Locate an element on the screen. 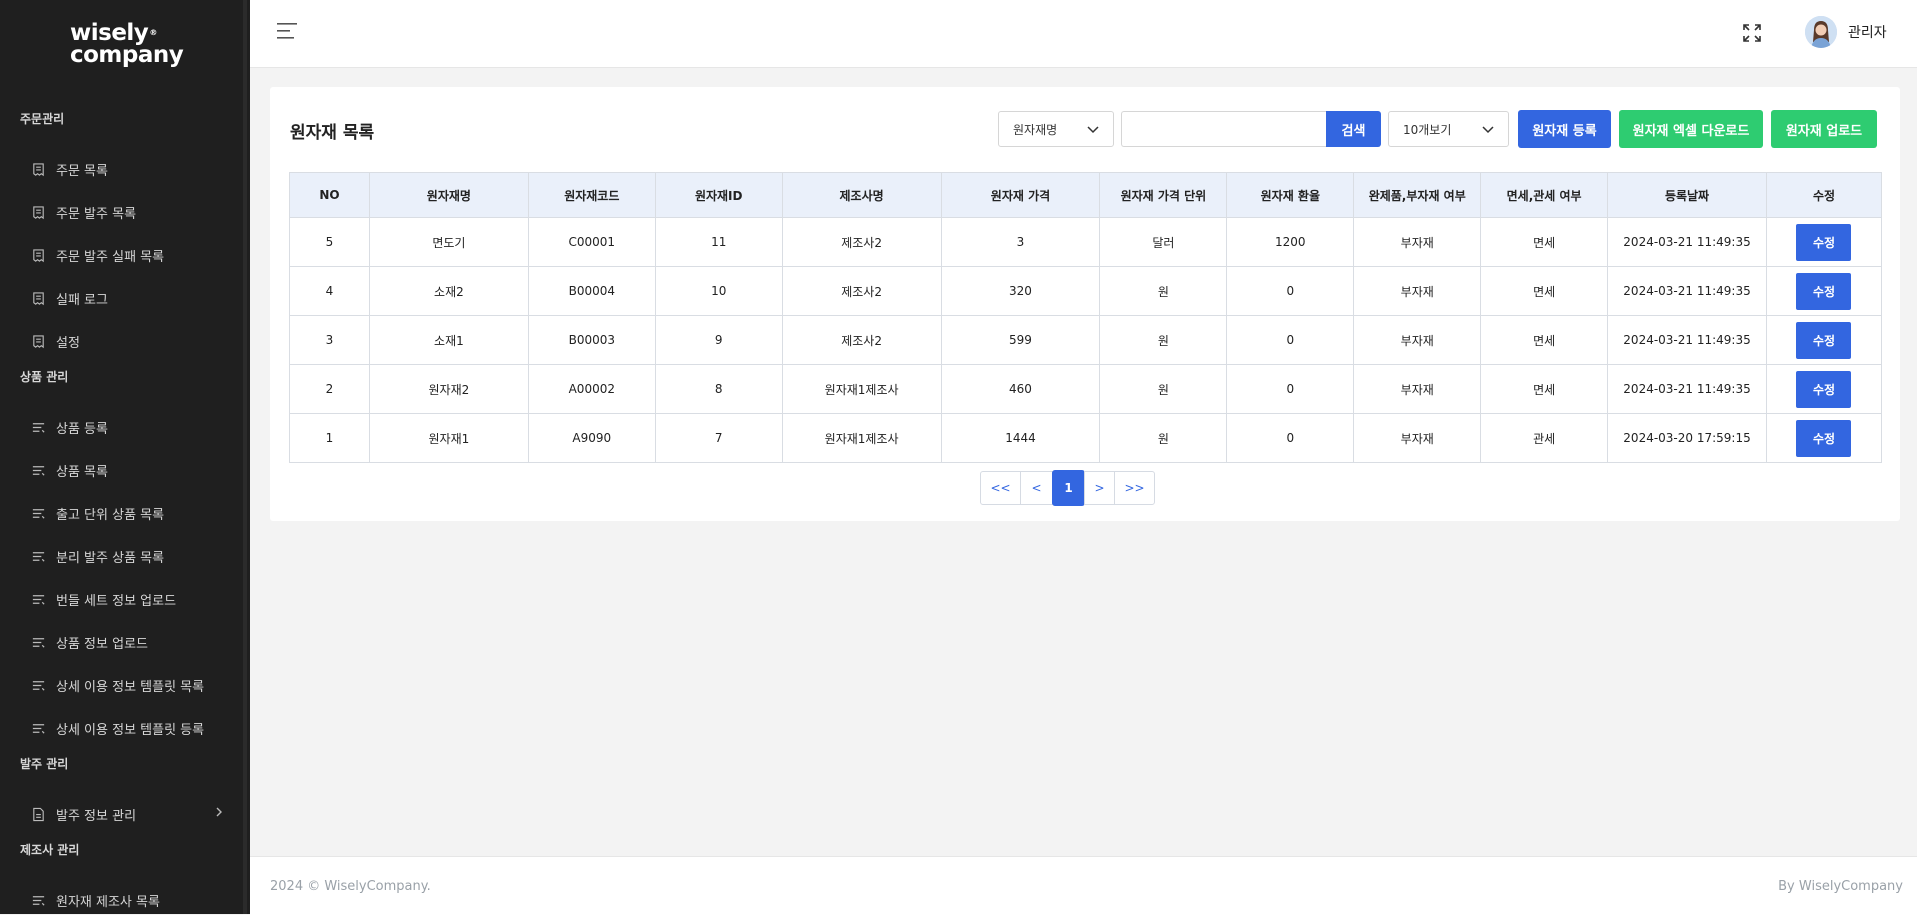 The image size is (1917, 915). search-field-select: 원자재명 is located at coordinates (1056, 129).